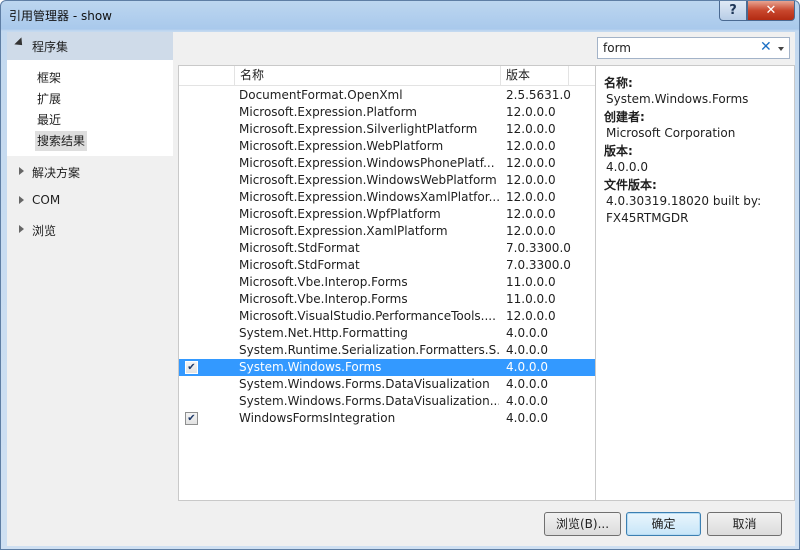 The image size is (800, 550). Describe the element at coordinates (618, 151) in the screenshot. I see `detail-version-label: 版本:` at that location.